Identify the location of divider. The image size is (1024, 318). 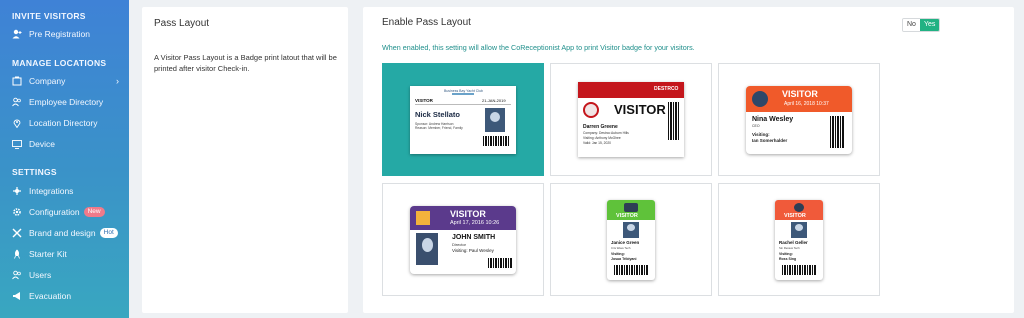
(463, 104).